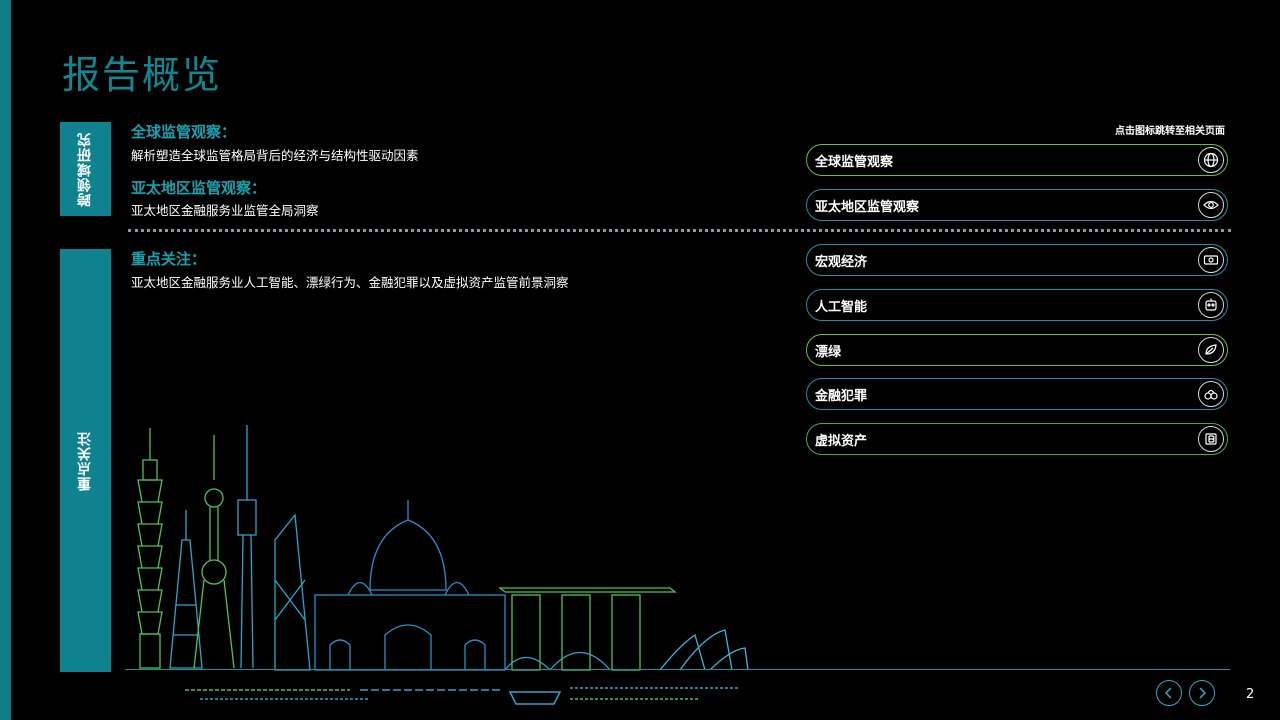  Describe the element at coordinates (225, 210) in the screenshot. I see `section-text-apac: 亚太地区金融服务业监管全局洞察` at that location.